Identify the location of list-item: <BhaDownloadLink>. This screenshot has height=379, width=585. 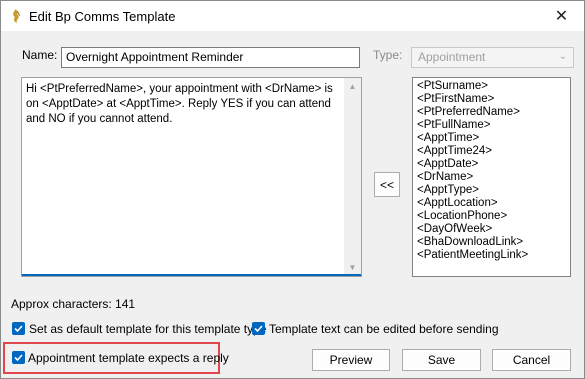
(491, 242).